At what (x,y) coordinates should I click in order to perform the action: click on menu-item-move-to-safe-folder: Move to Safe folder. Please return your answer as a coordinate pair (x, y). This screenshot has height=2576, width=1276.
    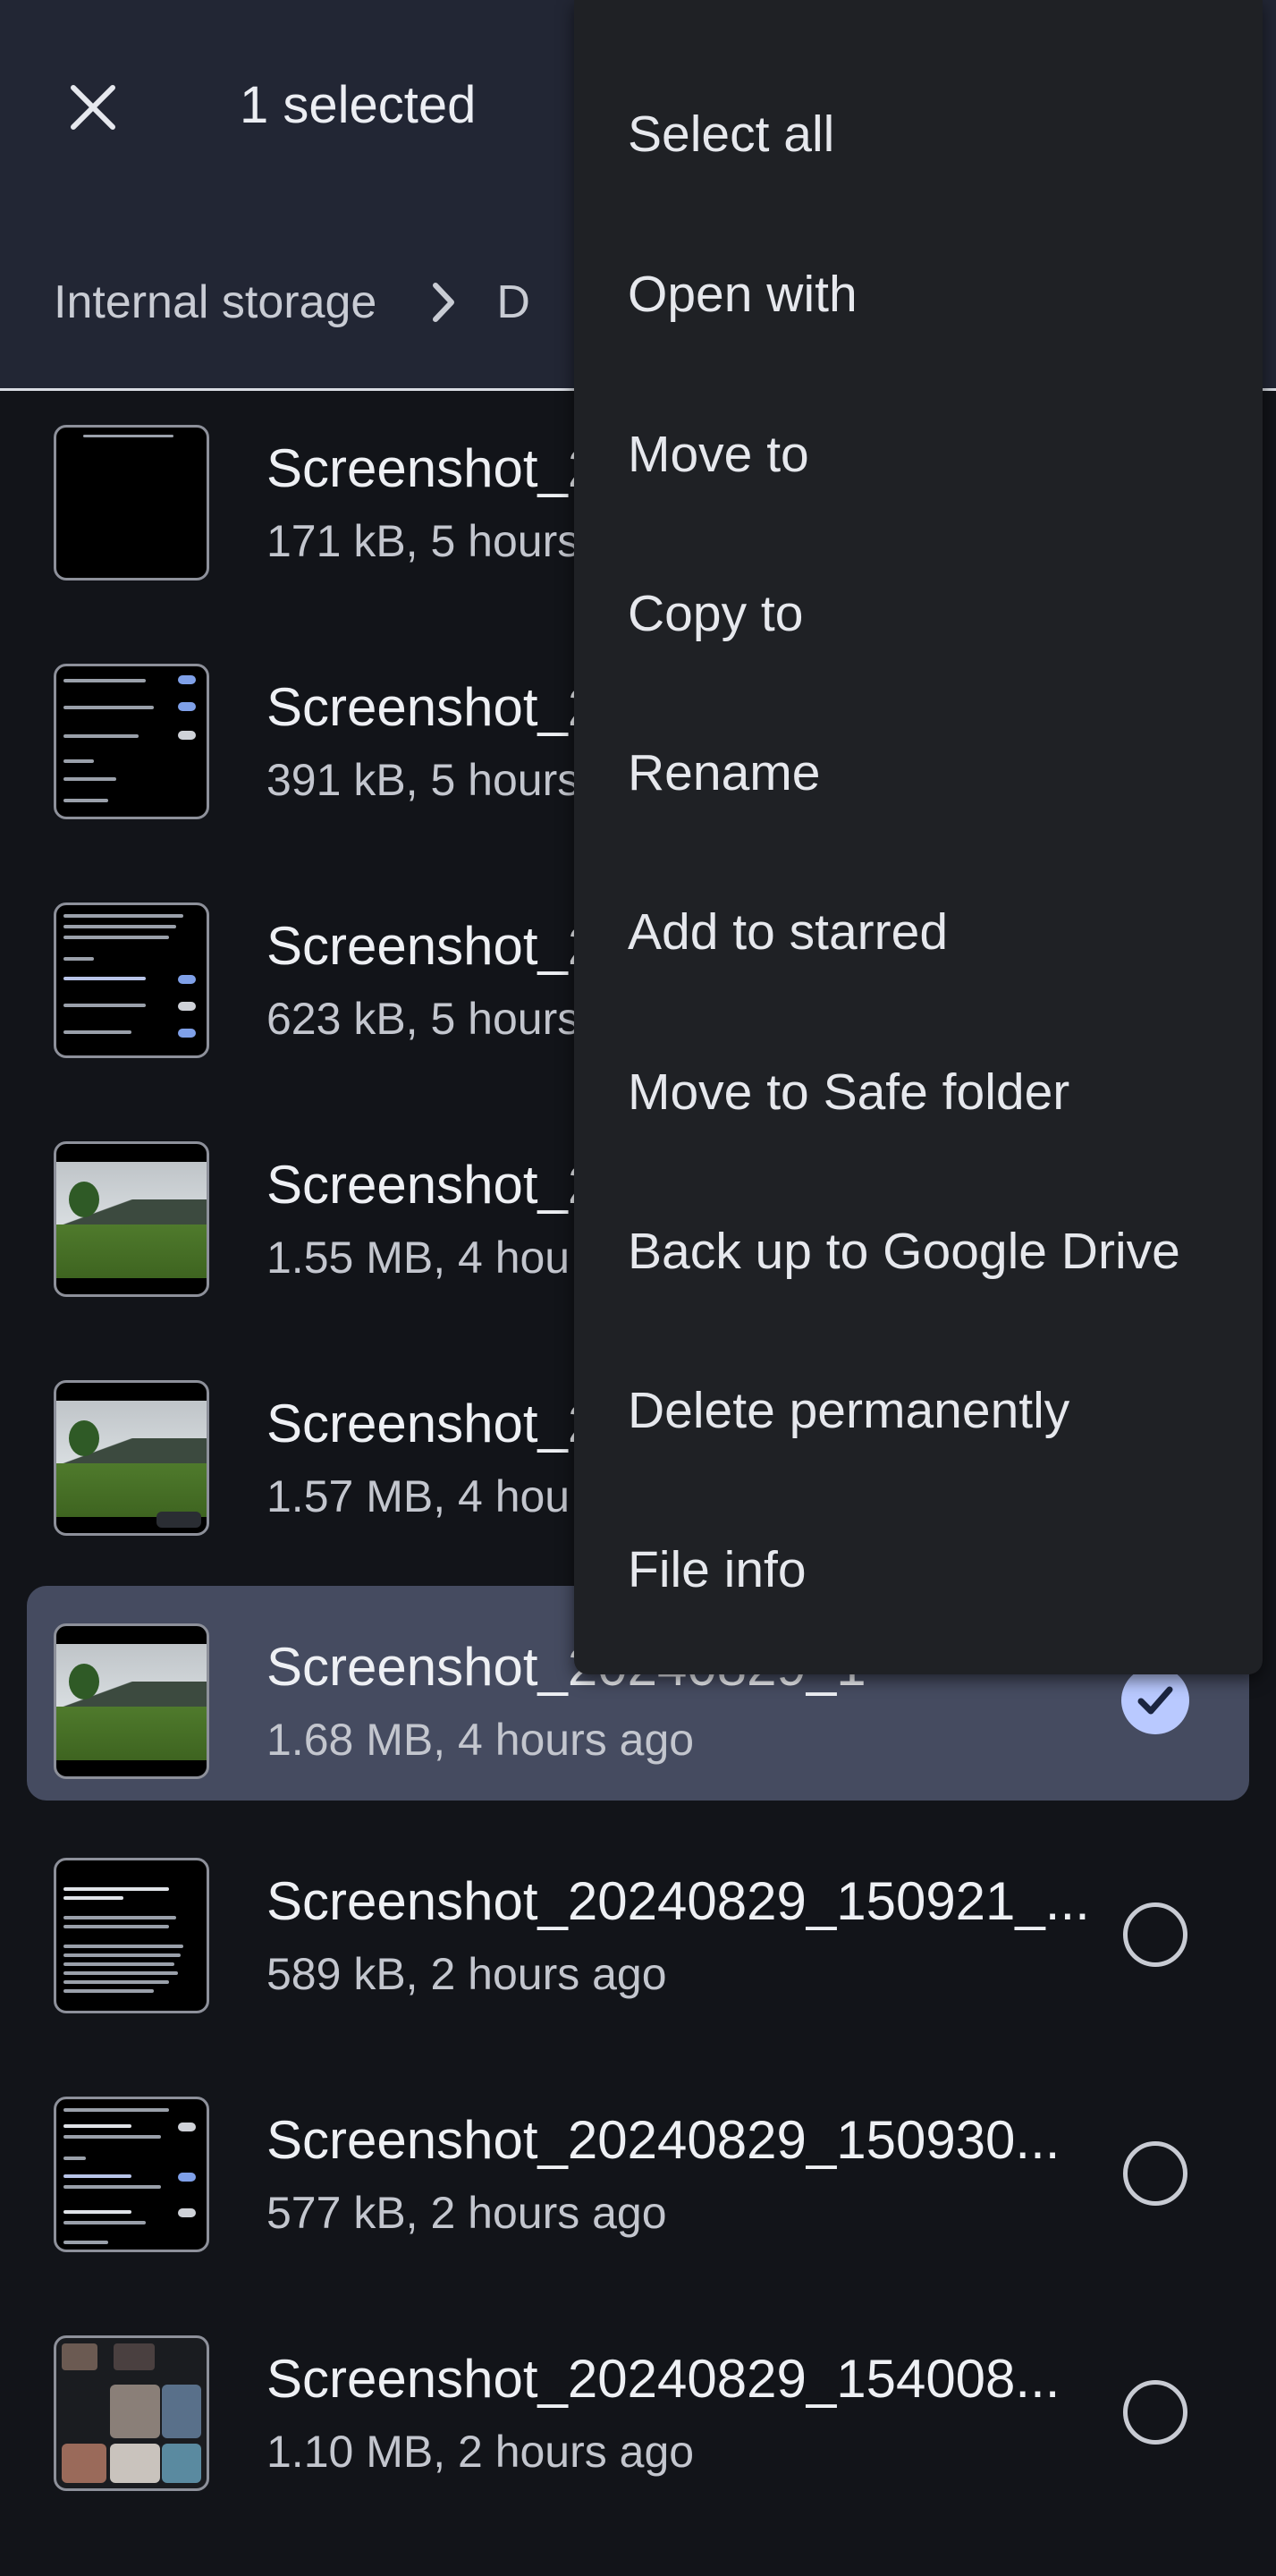
    Looking at the image, I should click on (848, 1092).